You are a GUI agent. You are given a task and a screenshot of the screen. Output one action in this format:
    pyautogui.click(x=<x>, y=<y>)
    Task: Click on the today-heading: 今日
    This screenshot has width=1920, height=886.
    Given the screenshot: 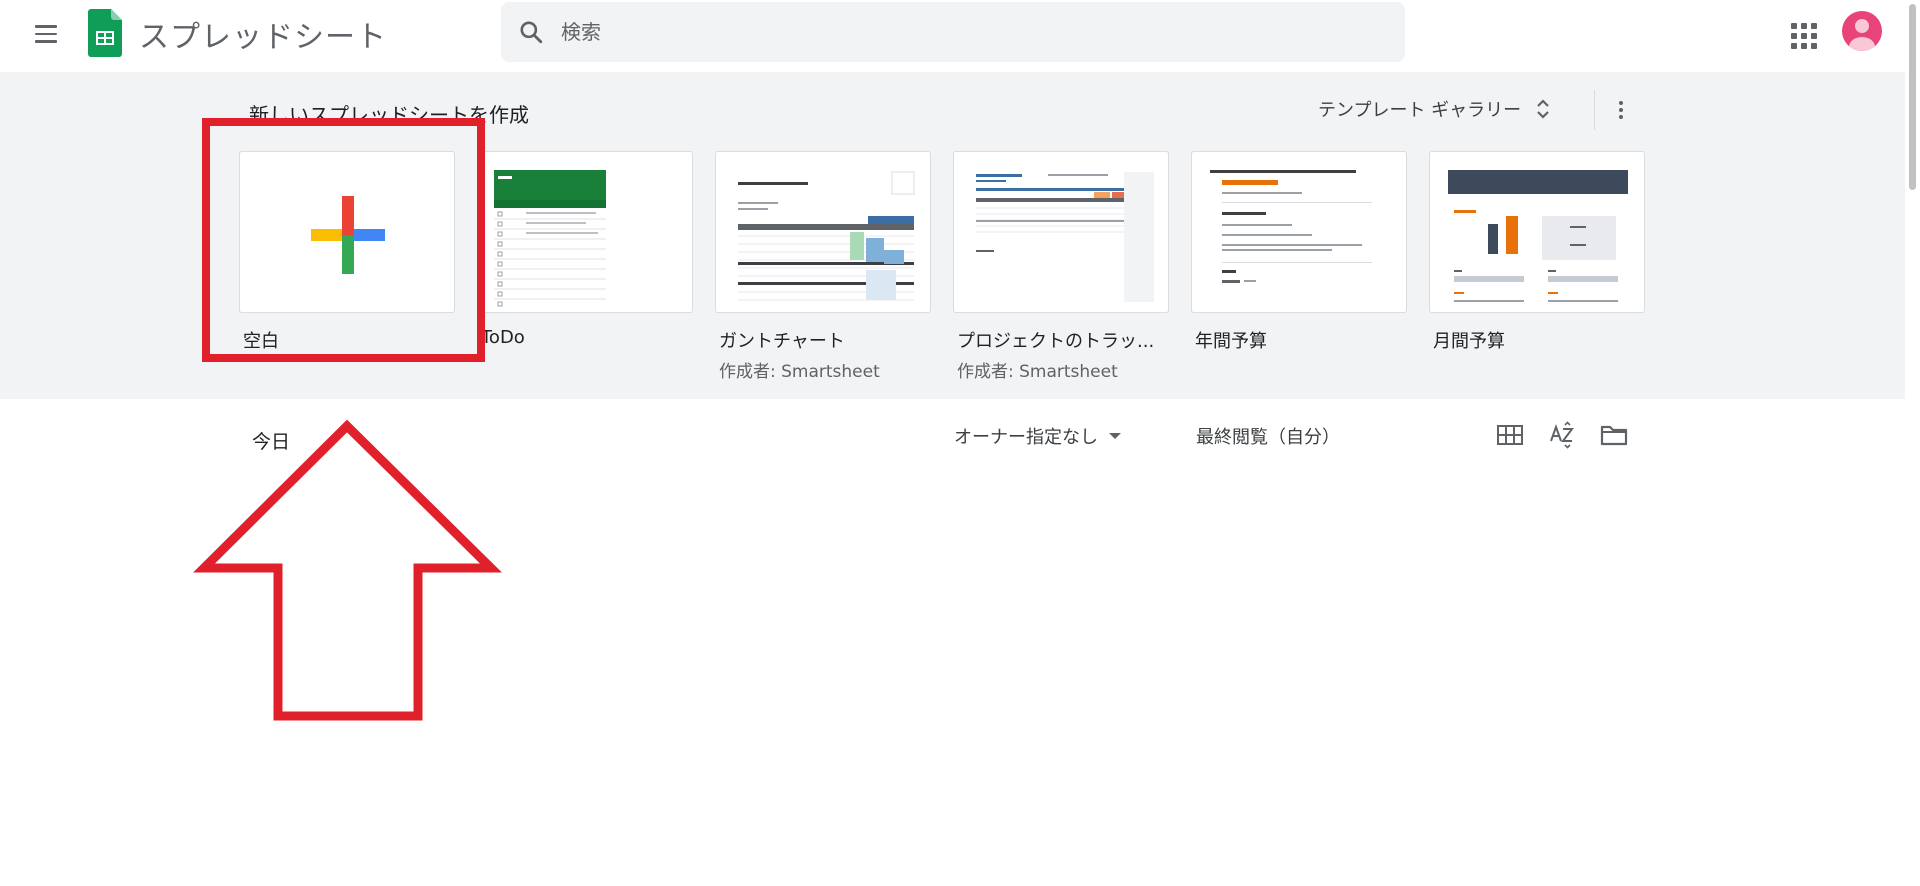 What is the action you would take?
    pyautogui.click(x=271, y=442)
    